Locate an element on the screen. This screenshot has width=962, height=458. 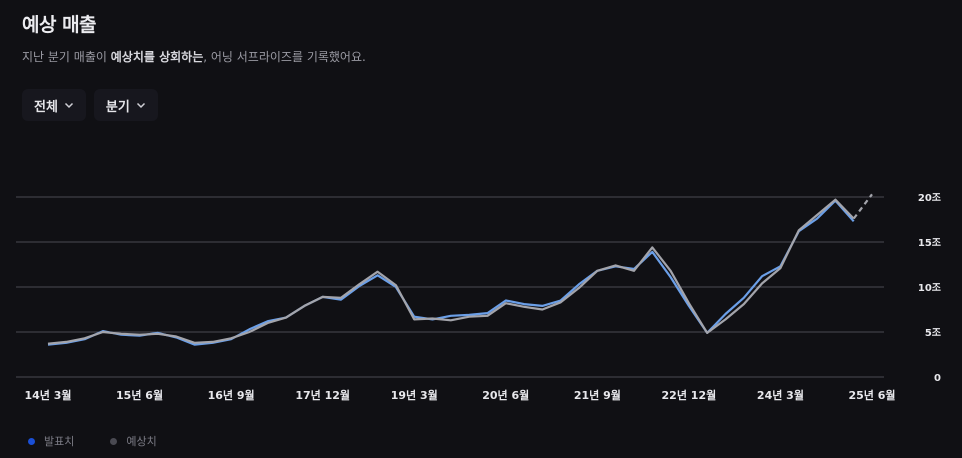
y-tick-label: 10조 is located at coordinates (929, 288).